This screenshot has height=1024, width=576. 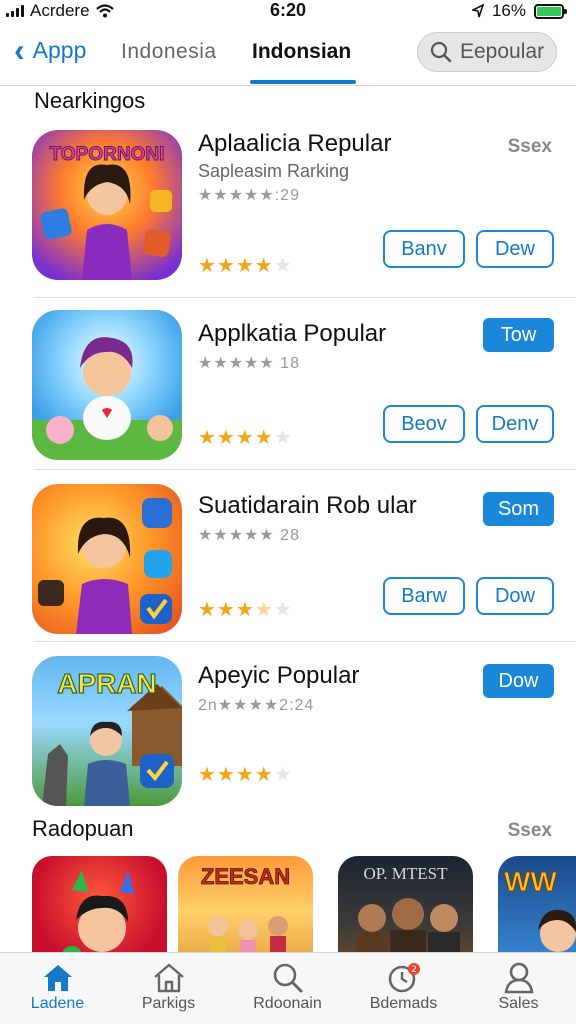 I want to click on rating-row: ★★★★★ 28, so click(x=249, y=535).